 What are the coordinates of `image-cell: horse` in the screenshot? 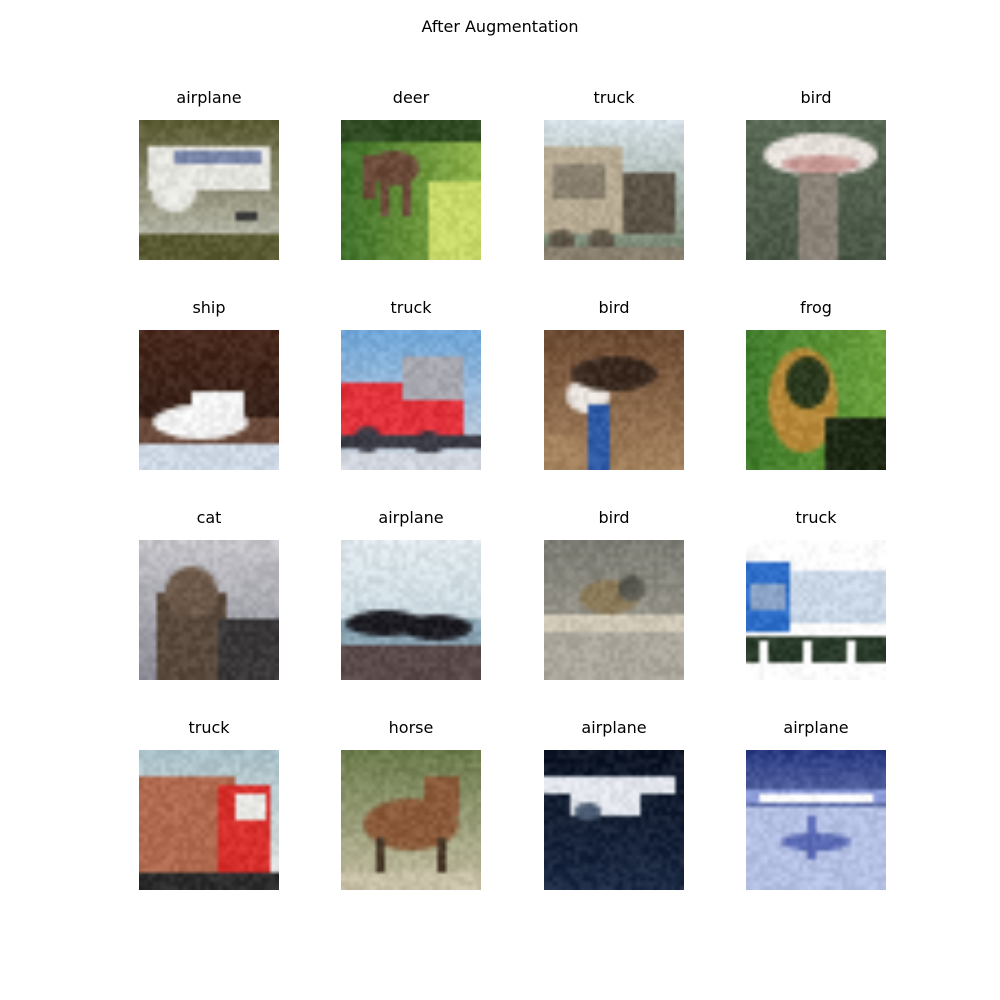 It's located at (411, 804).